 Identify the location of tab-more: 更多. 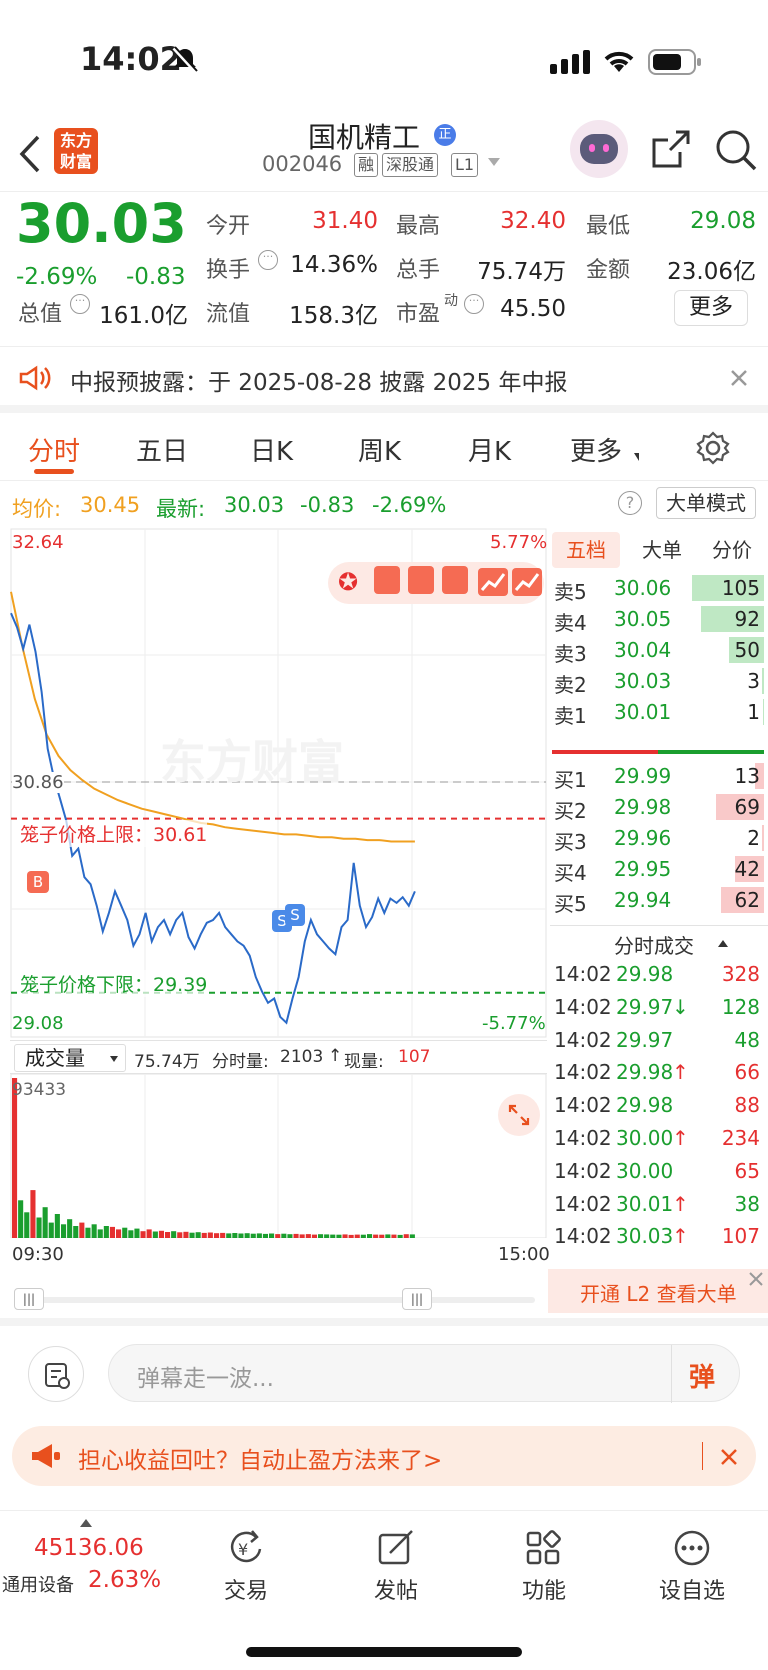
(596, 449).